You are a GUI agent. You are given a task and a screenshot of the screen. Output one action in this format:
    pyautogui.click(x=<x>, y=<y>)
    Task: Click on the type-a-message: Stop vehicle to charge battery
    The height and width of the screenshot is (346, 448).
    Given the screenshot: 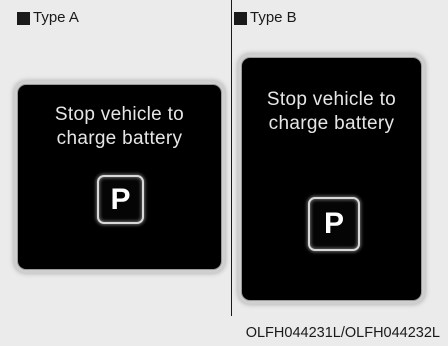 What is the action you would take?
    pyautogui.click(x=119, y=127)
    